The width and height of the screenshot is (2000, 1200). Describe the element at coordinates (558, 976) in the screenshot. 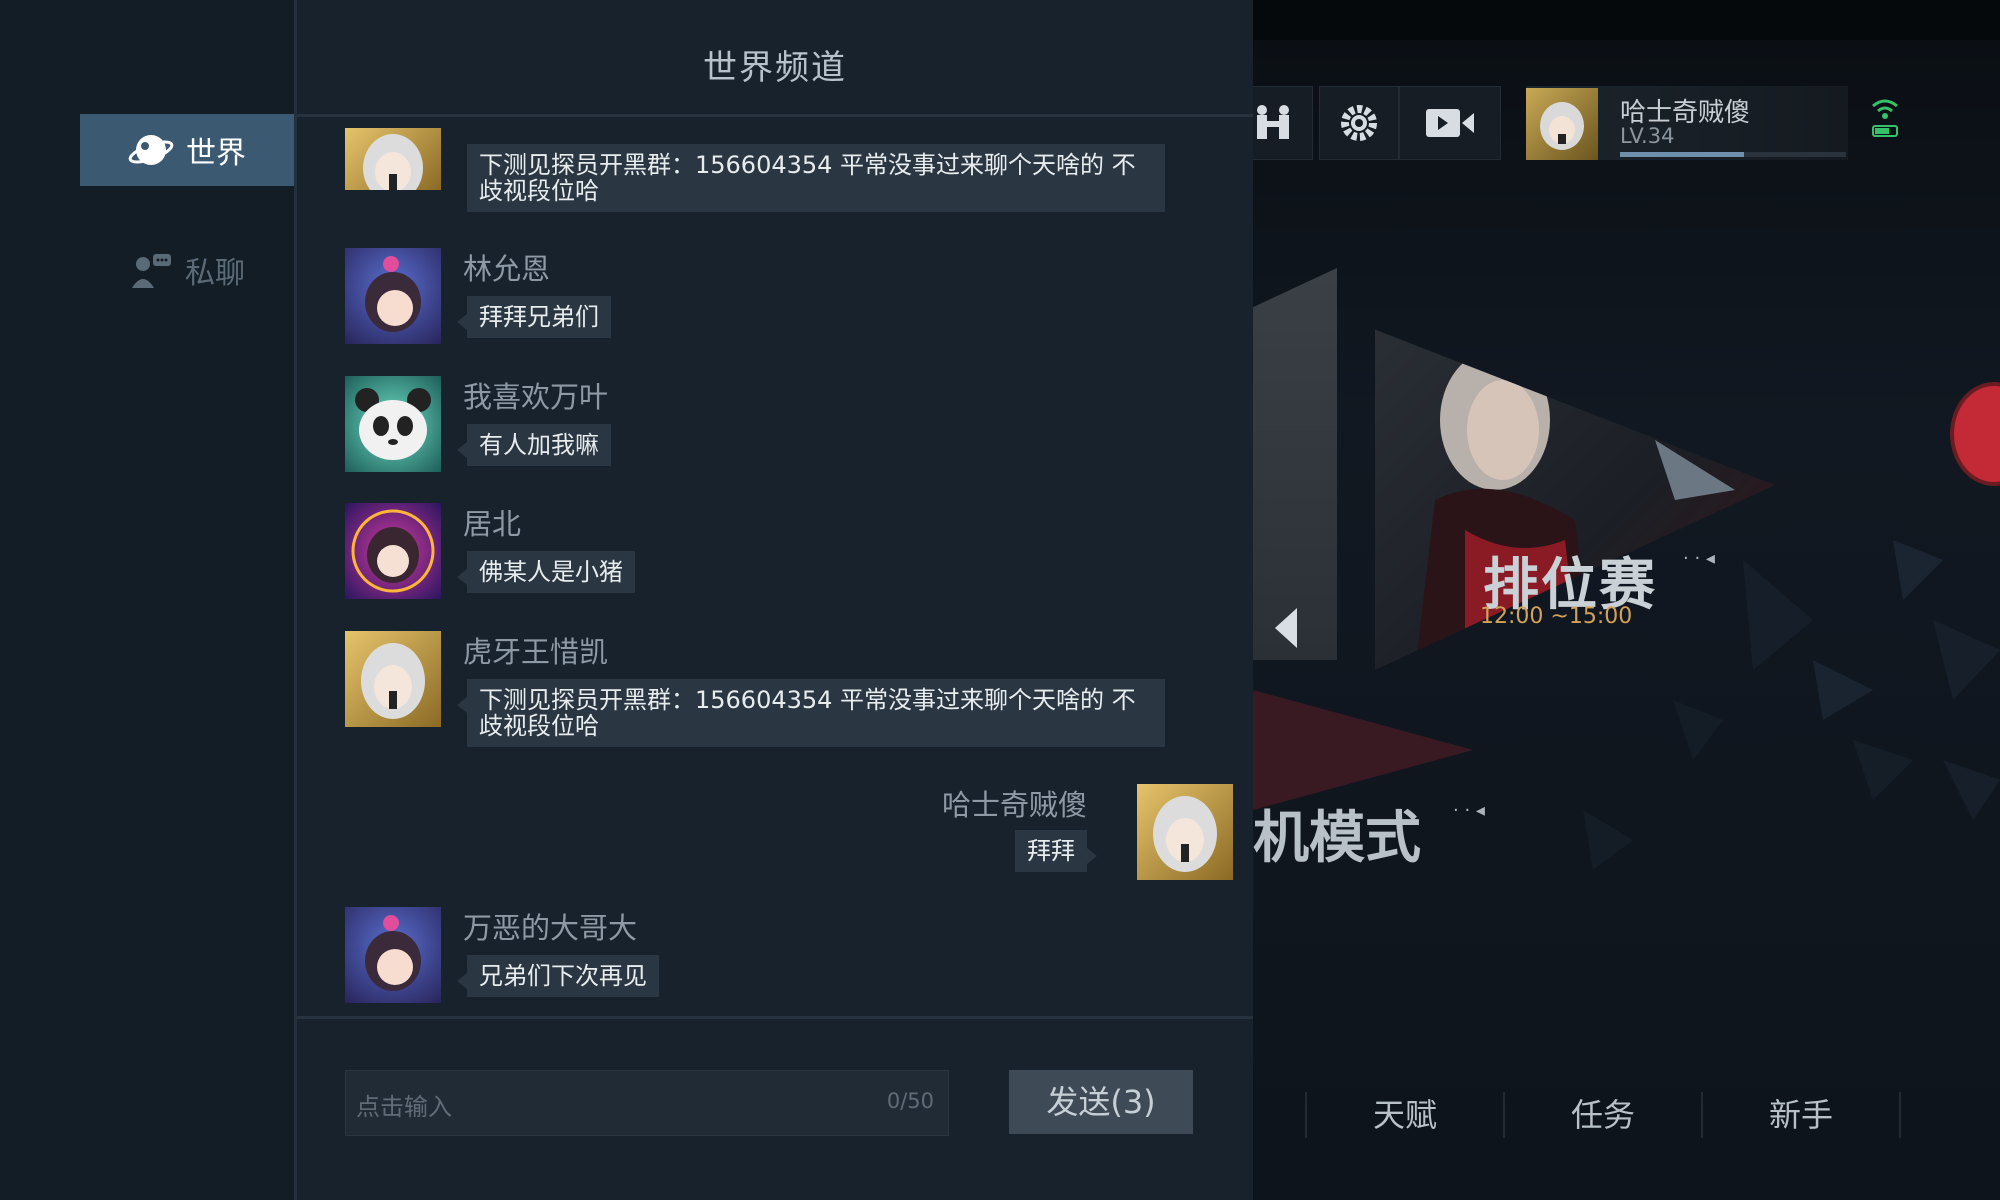

I see `message-bubble: 兄弟们下次再见` at that location.